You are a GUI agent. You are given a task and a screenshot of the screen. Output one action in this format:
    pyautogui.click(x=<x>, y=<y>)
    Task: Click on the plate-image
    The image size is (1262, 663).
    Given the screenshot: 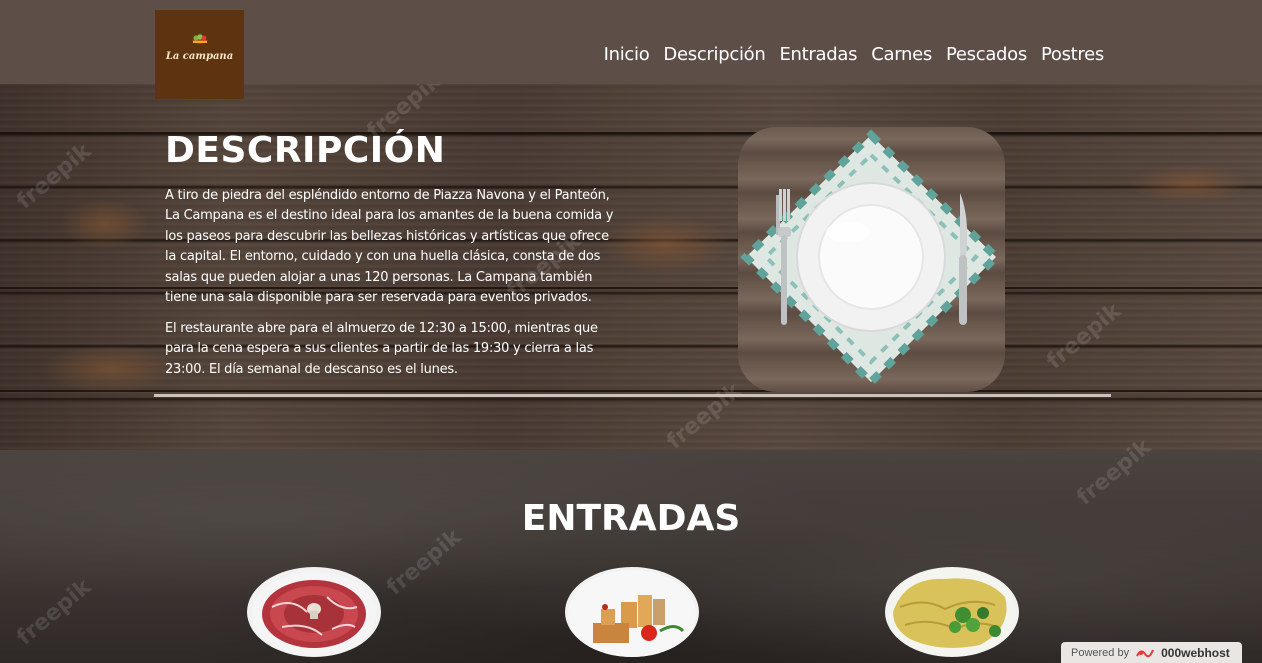 What is the action you would take?
    pyautogui.click(x=871, y=259)
    